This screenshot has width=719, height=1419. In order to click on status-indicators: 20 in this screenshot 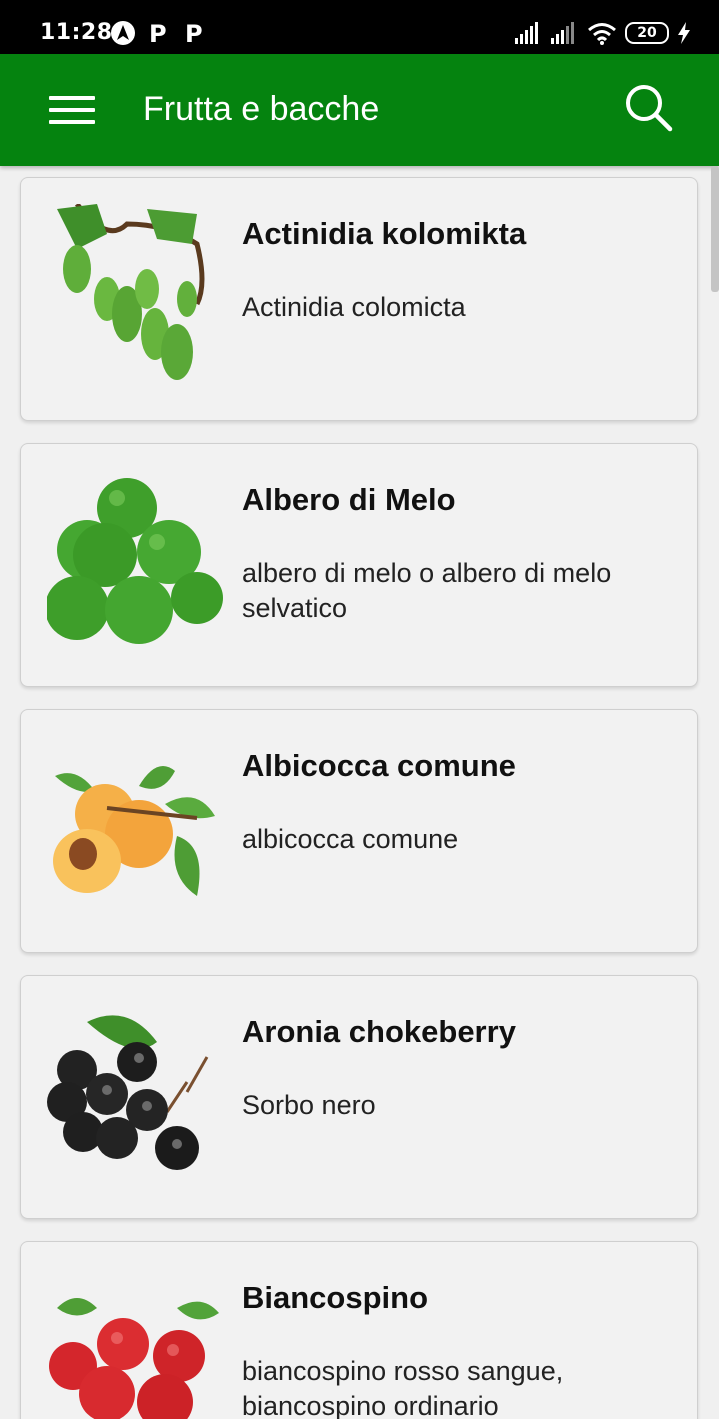, I will do `click(603, 33)`.